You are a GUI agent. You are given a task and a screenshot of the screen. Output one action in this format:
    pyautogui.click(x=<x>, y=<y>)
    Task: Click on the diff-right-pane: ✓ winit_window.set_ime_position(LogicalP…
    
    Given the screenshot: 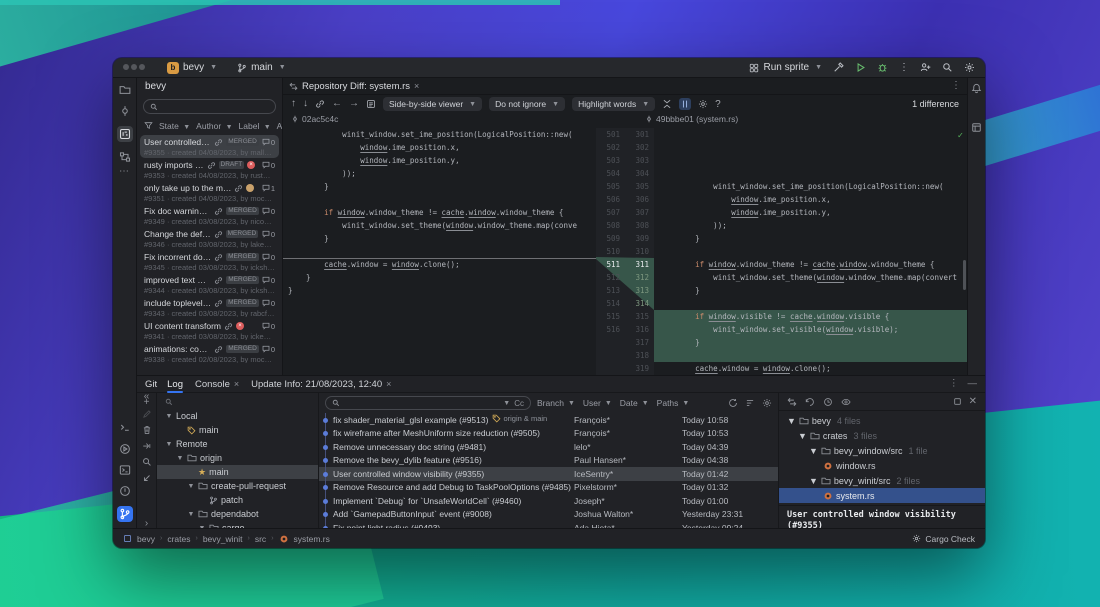 What is the action you would take?
    pyautogui.click(x=810, y=251)
    